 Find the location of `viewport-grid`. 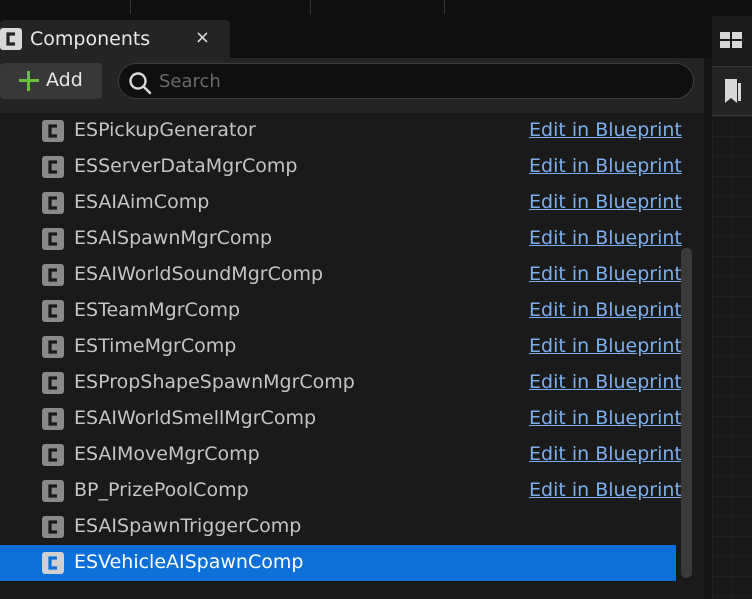

viewport-grid is located at coordinates (732, 357).